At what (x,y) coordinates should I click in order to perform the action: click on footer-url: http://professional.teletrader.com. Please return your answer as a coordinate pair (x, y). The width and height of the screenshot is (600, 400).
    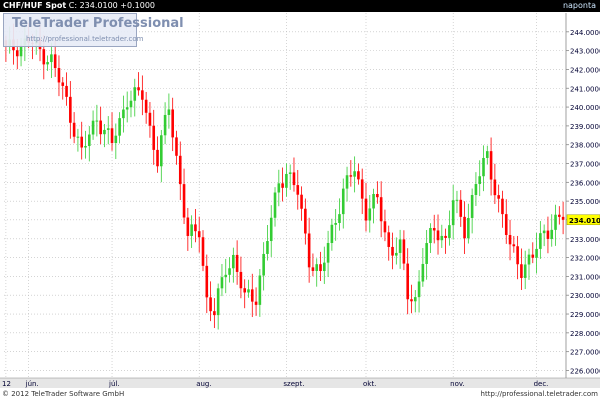
    Looking at the image, I should click on (539, 394).